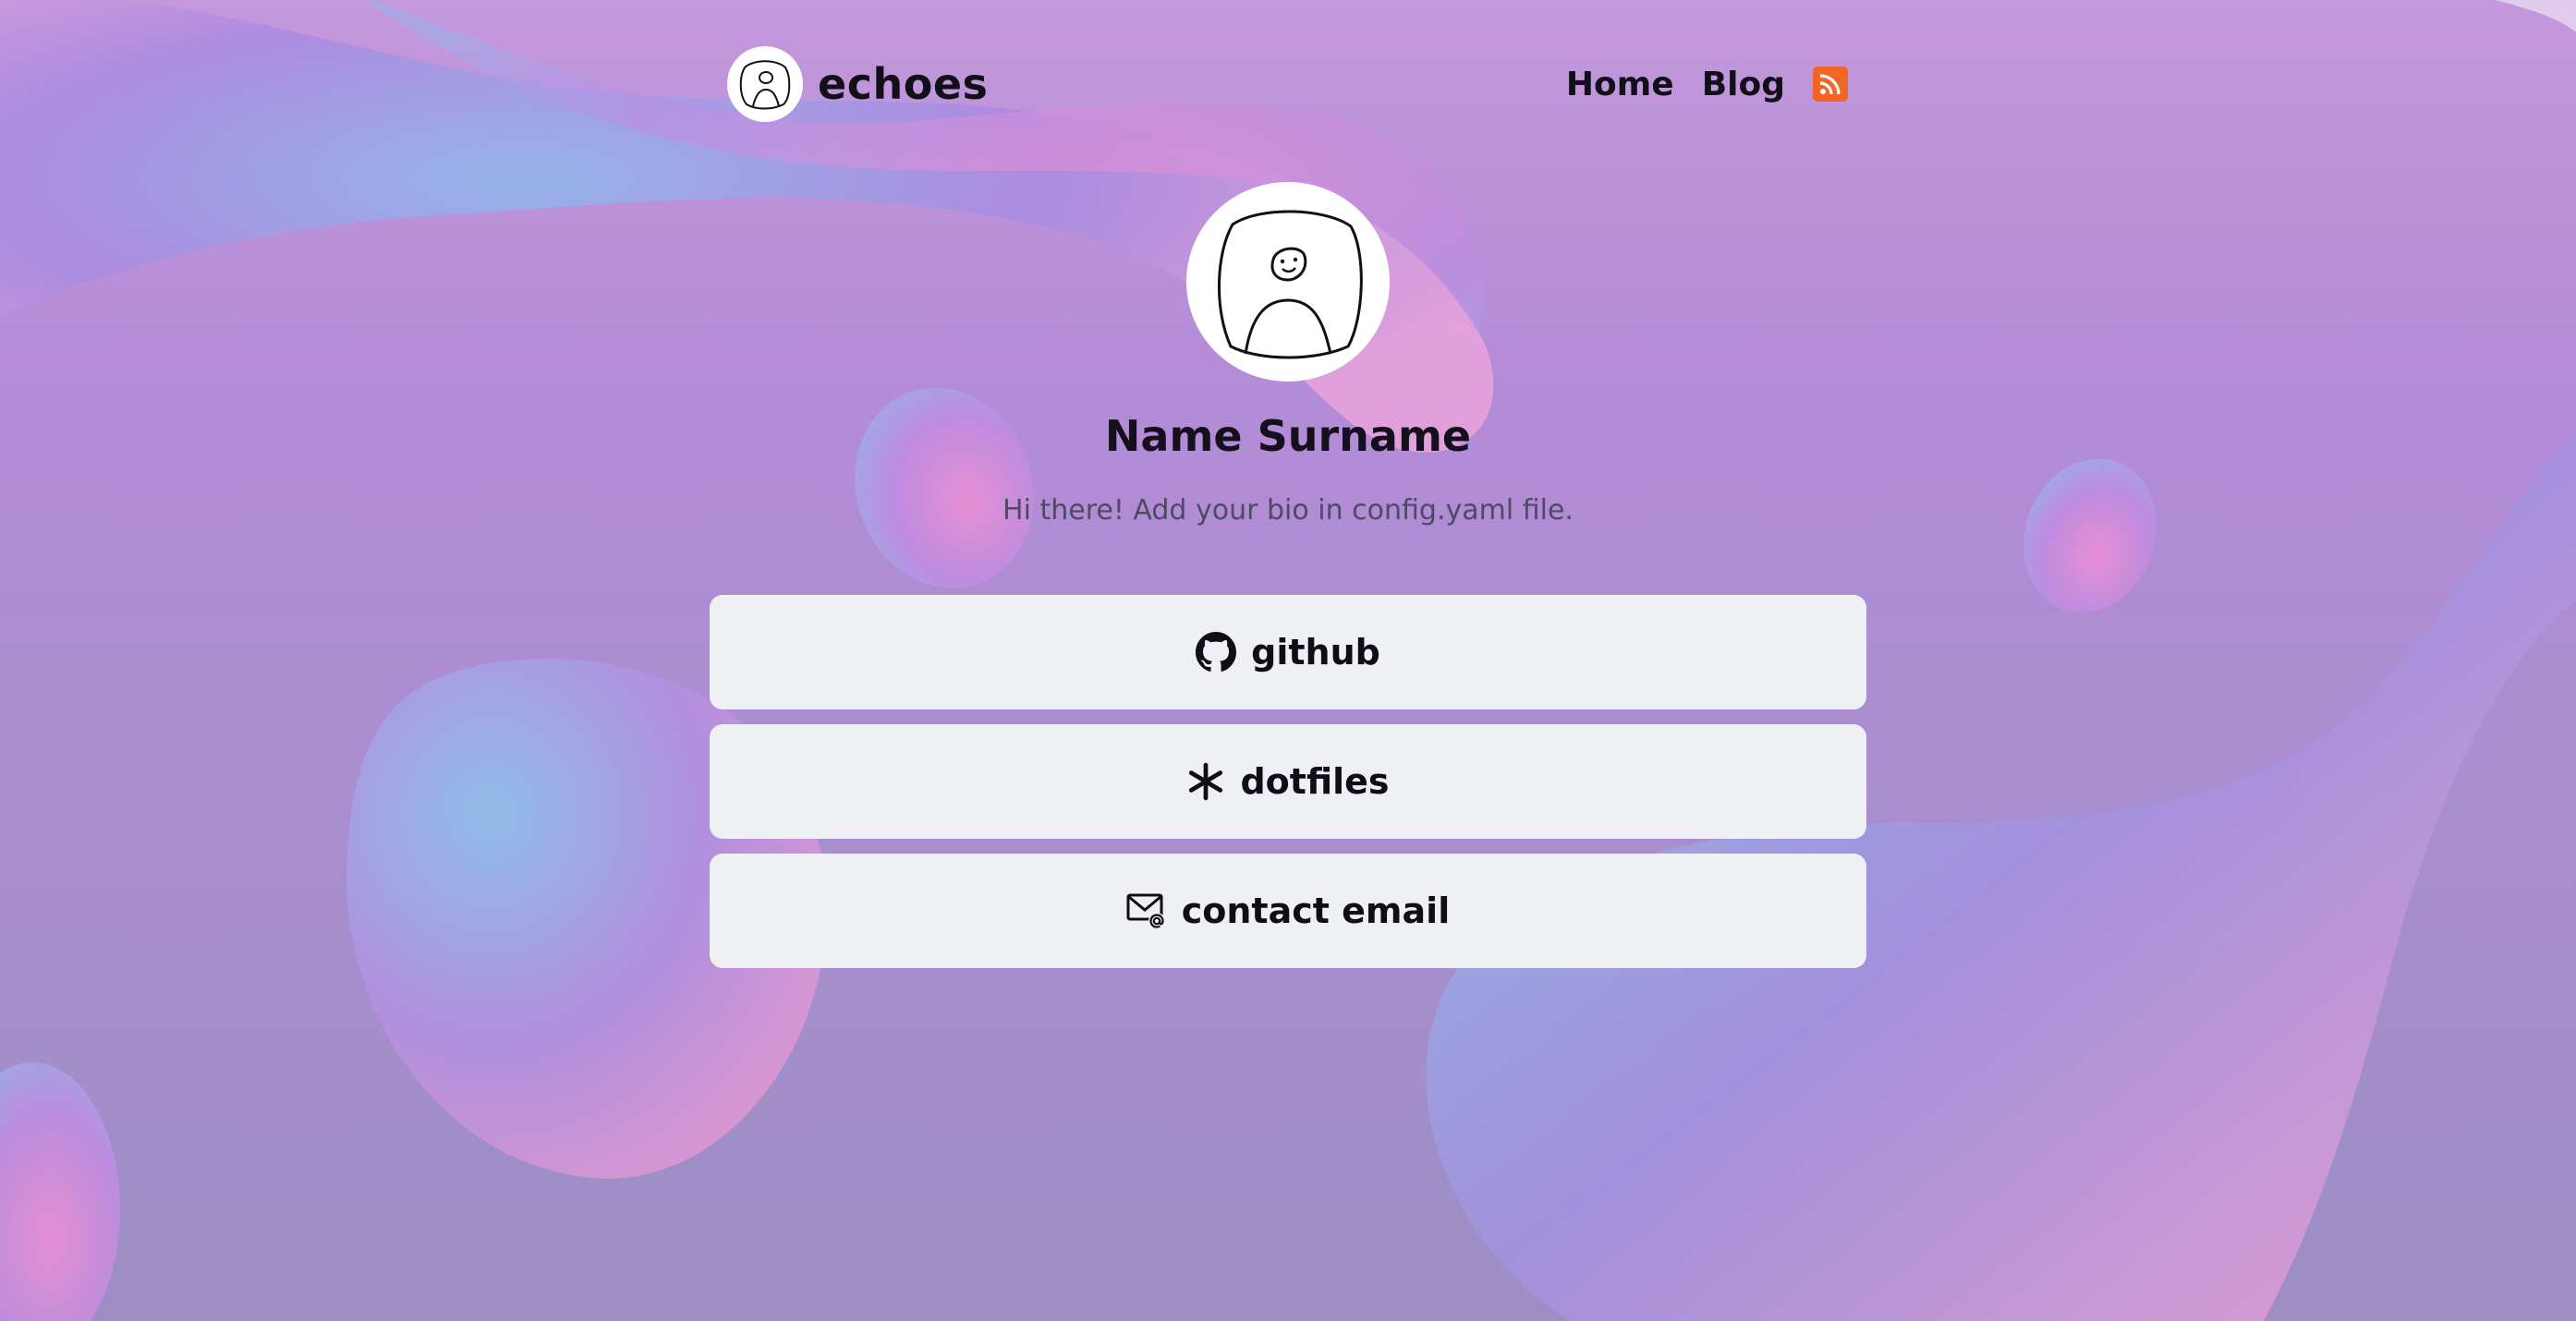  I want to click on contact-email-link-label: contact email, so click(1316, 911).